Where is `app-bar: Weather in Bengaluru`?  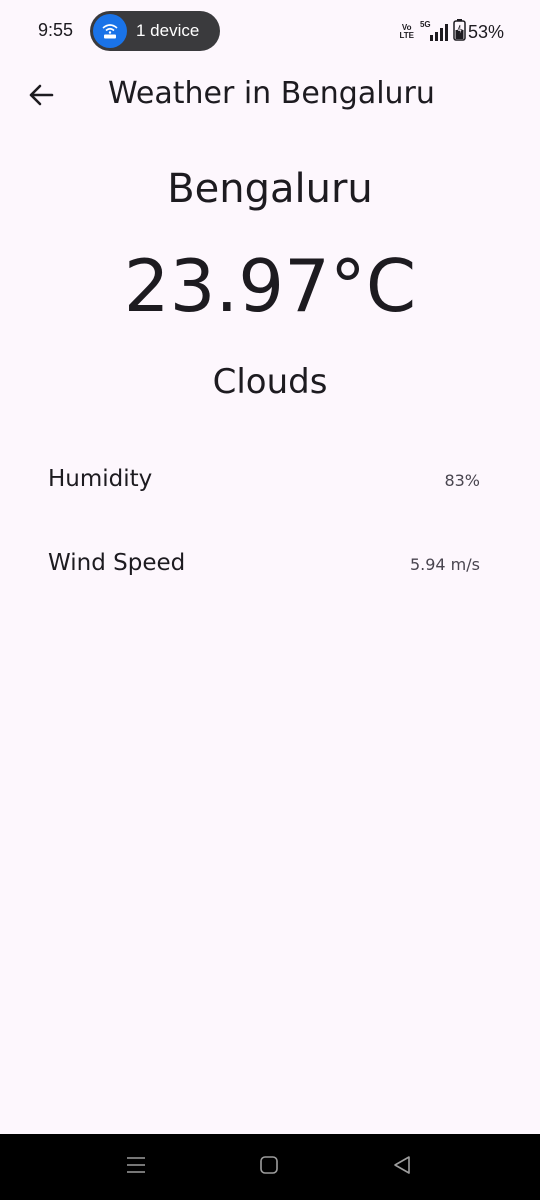
app-bar: Weather in Bengaluru is located at coordinates (270, 96).